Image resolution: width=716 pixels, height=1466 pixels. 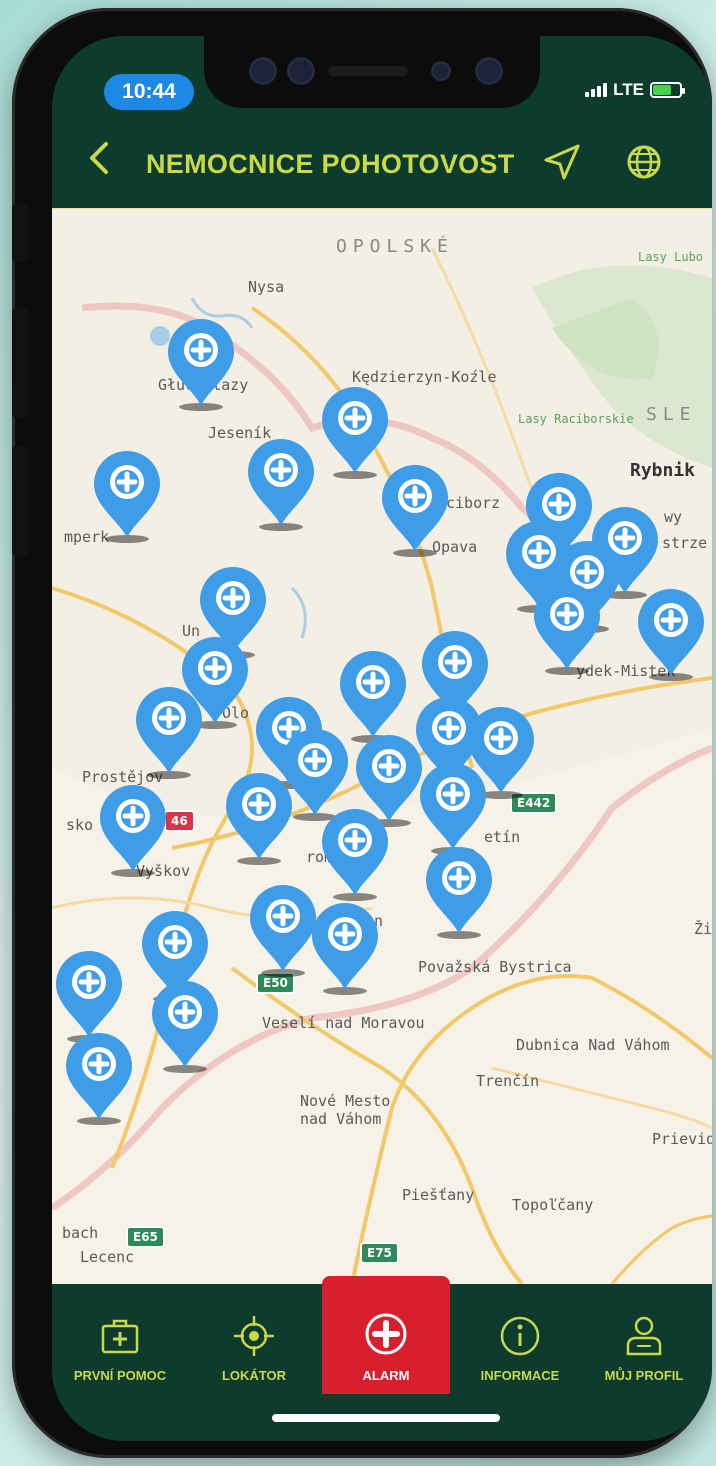 What do you see at coordinates (80, 1233) in the screenshot?
I see `map-label: bach` at bounding box center [80, 1233].